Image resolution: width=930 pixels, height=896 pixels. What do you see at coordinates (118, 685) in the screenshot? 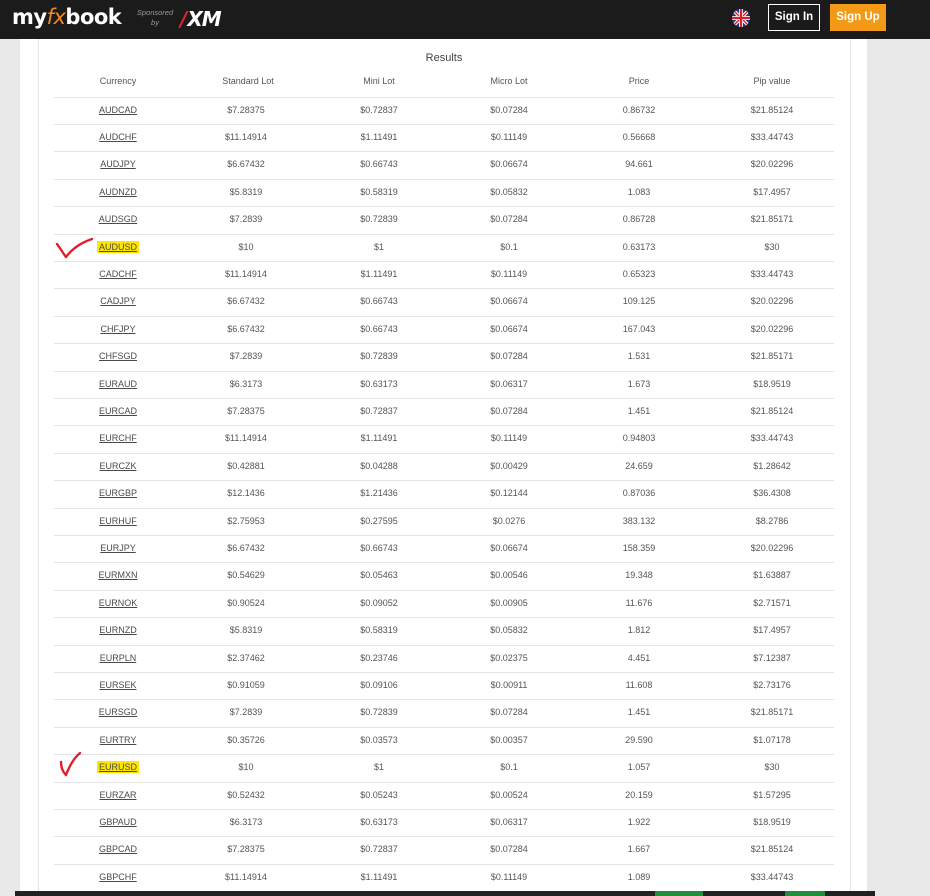
I see `currency-link: EURSEK` at bounding box center [118, 685].